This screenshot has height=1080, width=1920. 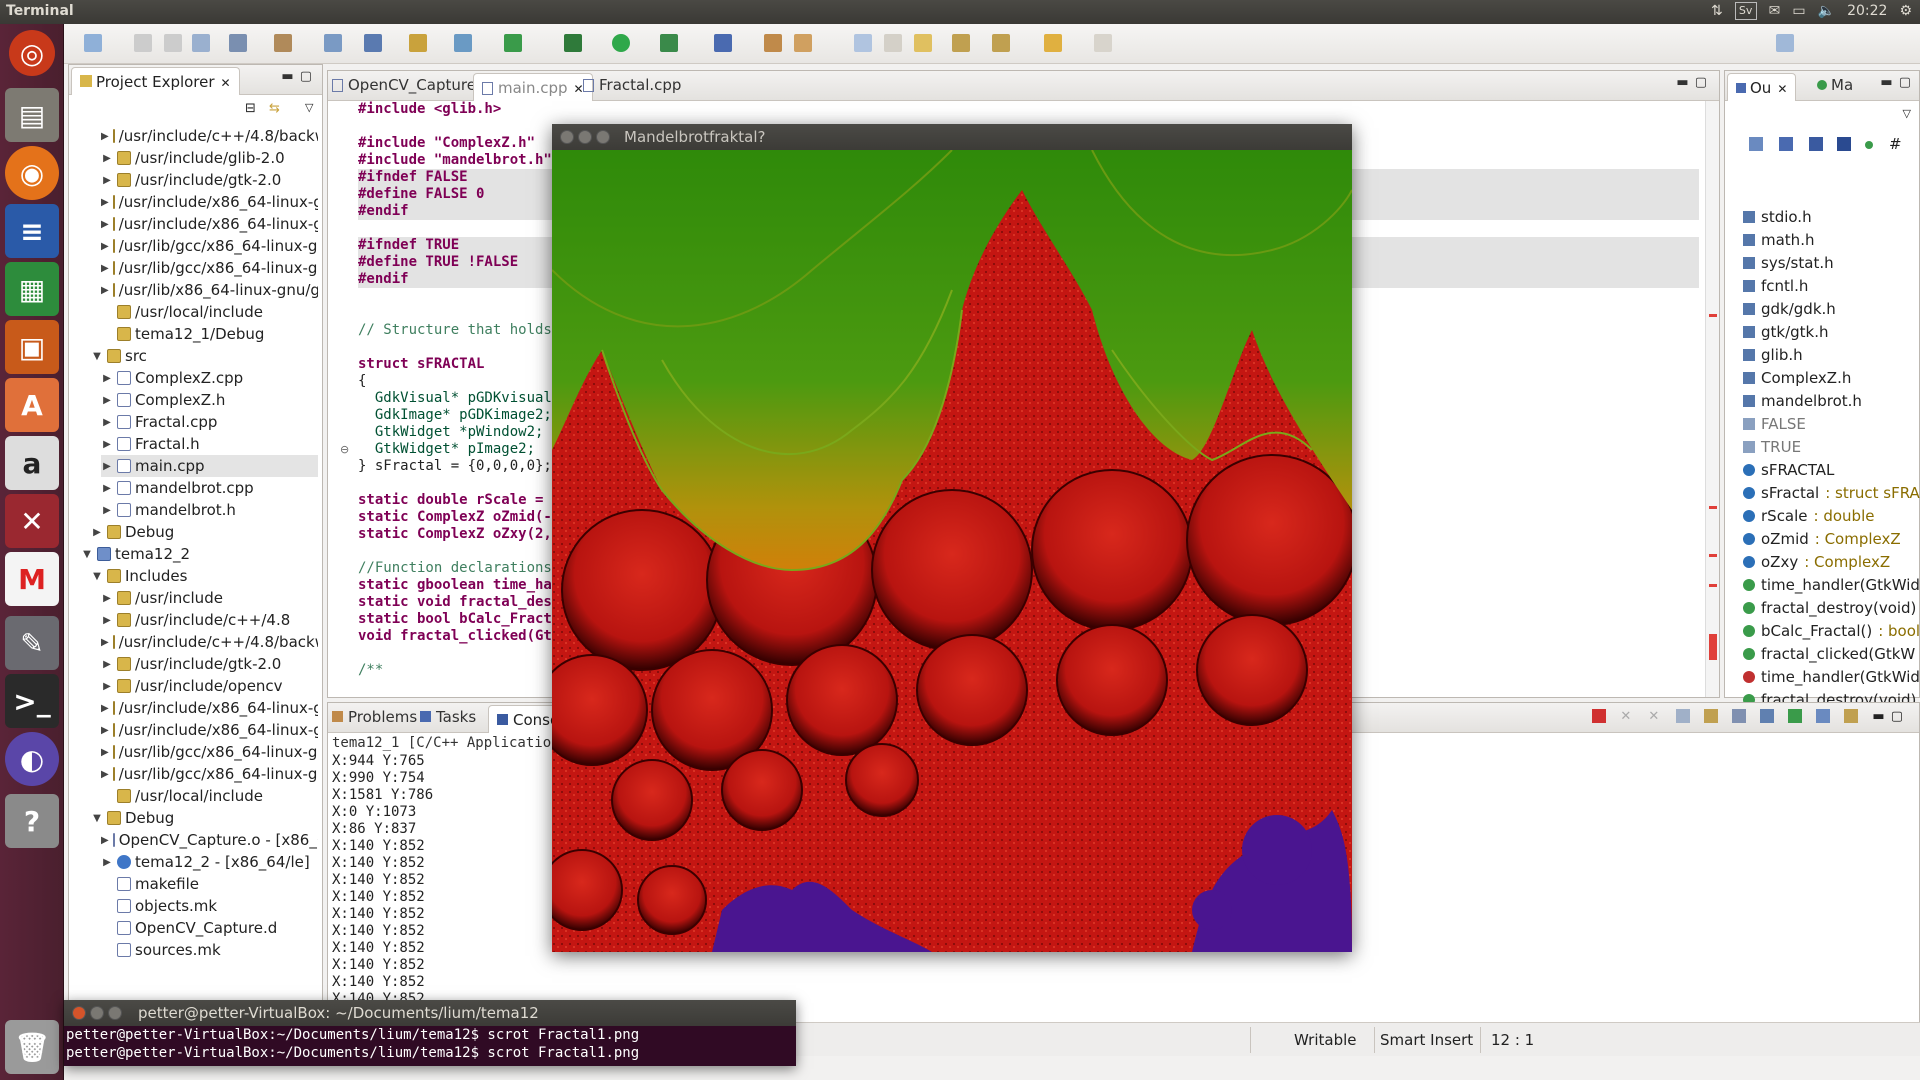 What do you see at coordinates (32, 1047) in the screenshot?
I see `trash-icon: 🗑` at bounding box center [32, 1047].